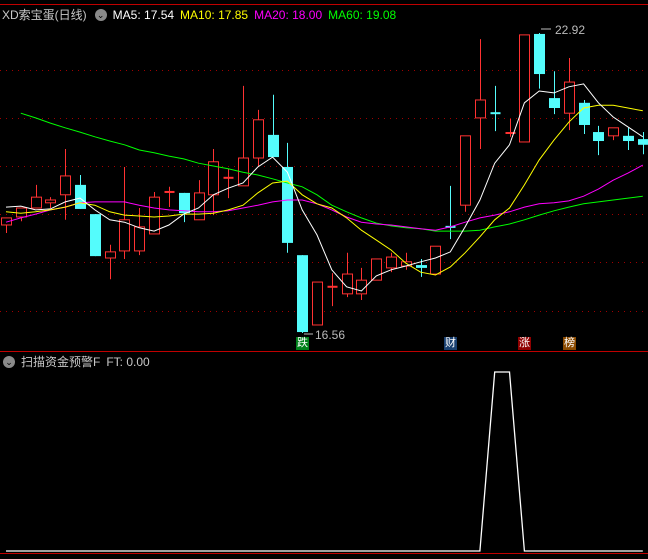 The image size is (648, 559). I want to click on indicator-title: 扫描资金预警F, so click(61, 362).